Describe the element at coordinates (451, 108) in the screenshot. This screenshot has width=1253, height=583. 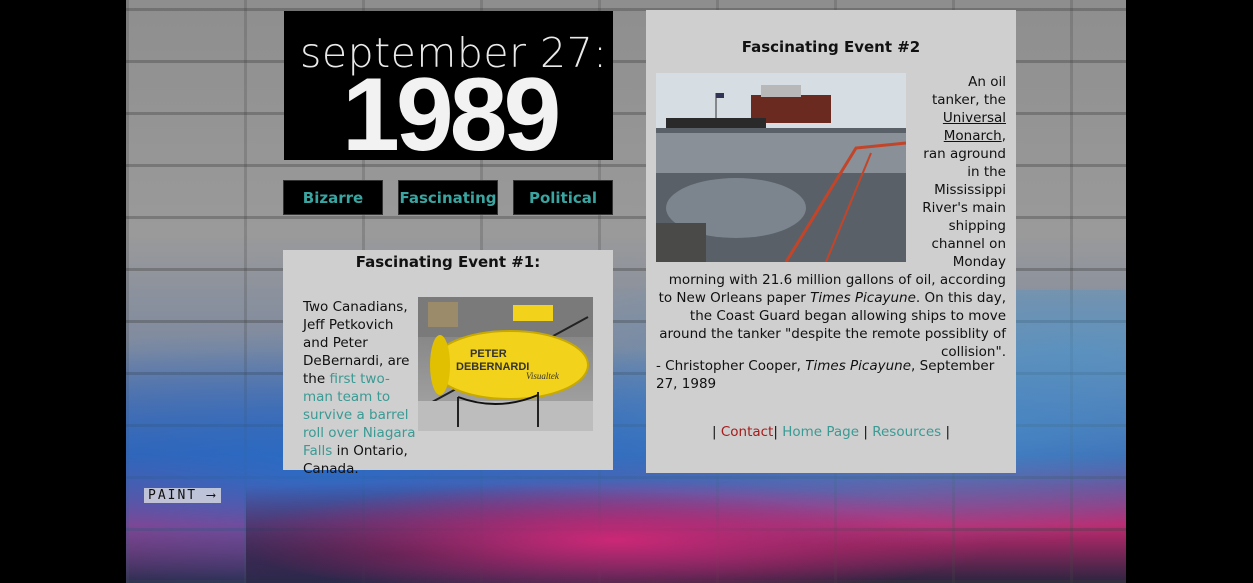
I see `banner-year: 1989` at that location.